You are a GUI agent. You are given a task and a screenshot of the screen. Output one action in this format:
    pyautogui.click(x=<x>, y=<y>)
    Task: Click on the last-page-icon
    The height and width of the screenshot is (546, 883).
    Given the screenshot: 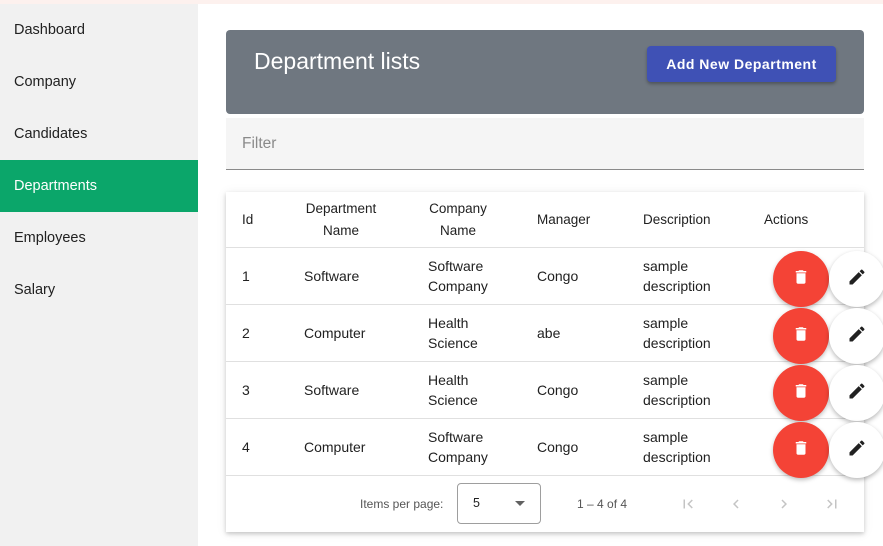 What is the action you would take?
    pyautogui.click(x=832, y=504)
    